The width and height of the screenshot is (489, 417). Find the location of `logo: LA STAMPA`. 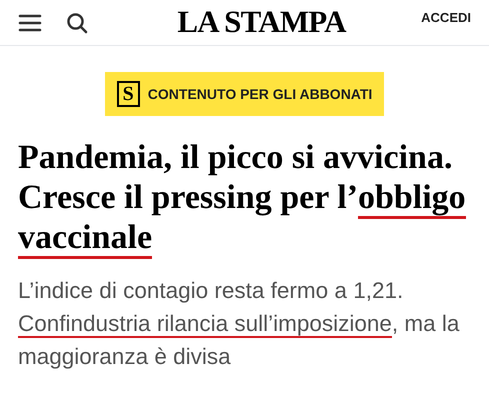

logo: LA STAMPA is located at coordinates (261, 23).